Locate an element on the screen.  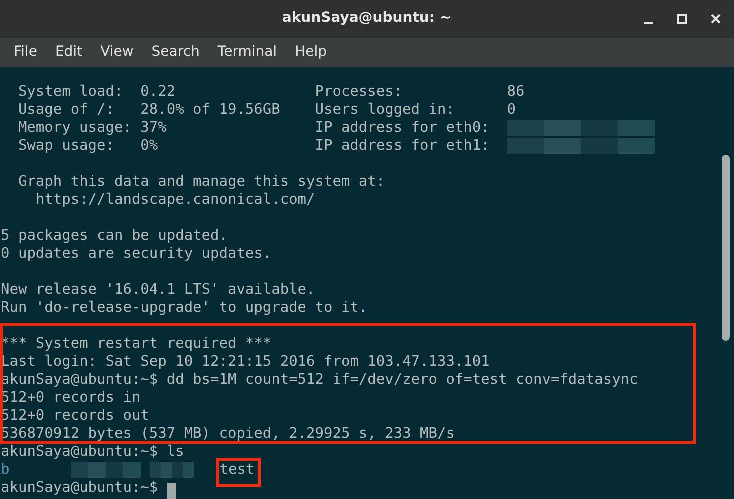
terminal-line: Run 'do-release-upgrade' to upgrade to it. is located at coordinates (184, 308).